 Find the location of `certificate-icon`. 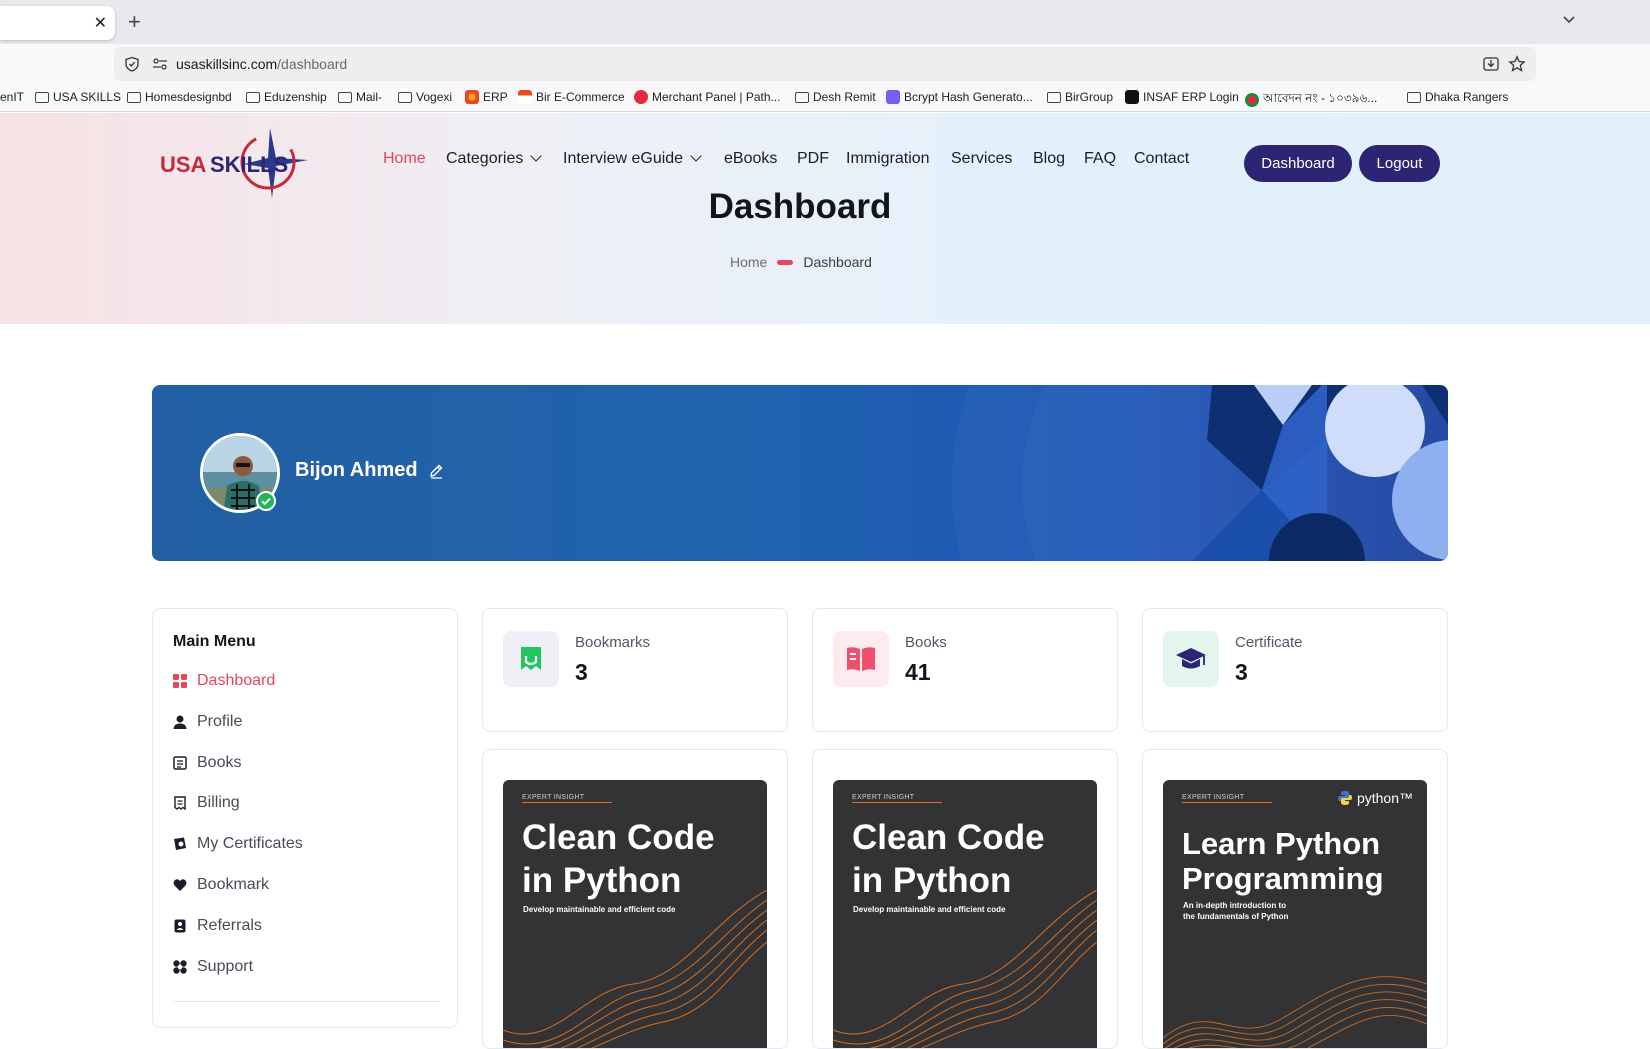

certificate-icon is located at coordinates (180, 843).